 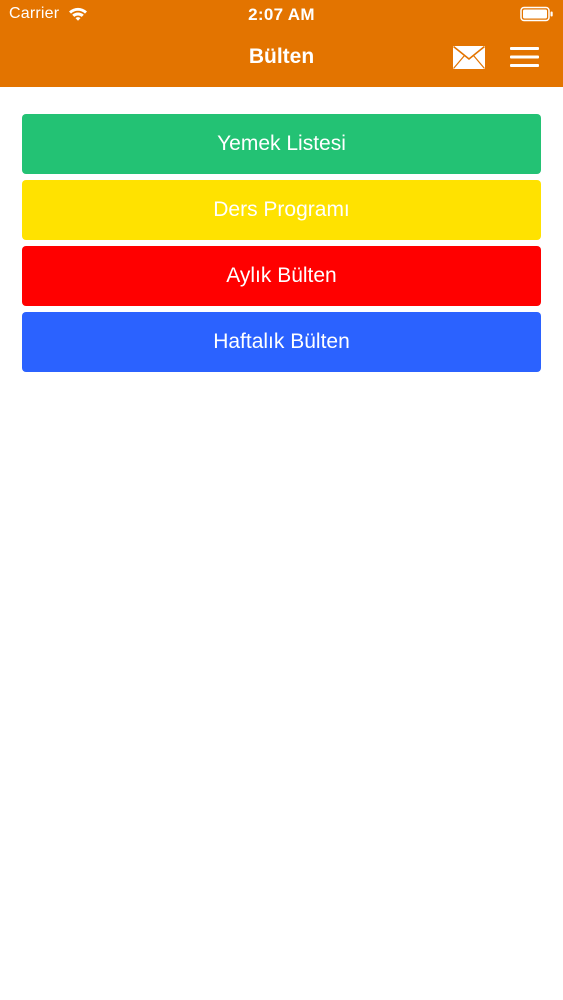 What do you see at coordinates (536, 14) in the screenshot?
I see `battery-icon` at bounding box center [536, 14].